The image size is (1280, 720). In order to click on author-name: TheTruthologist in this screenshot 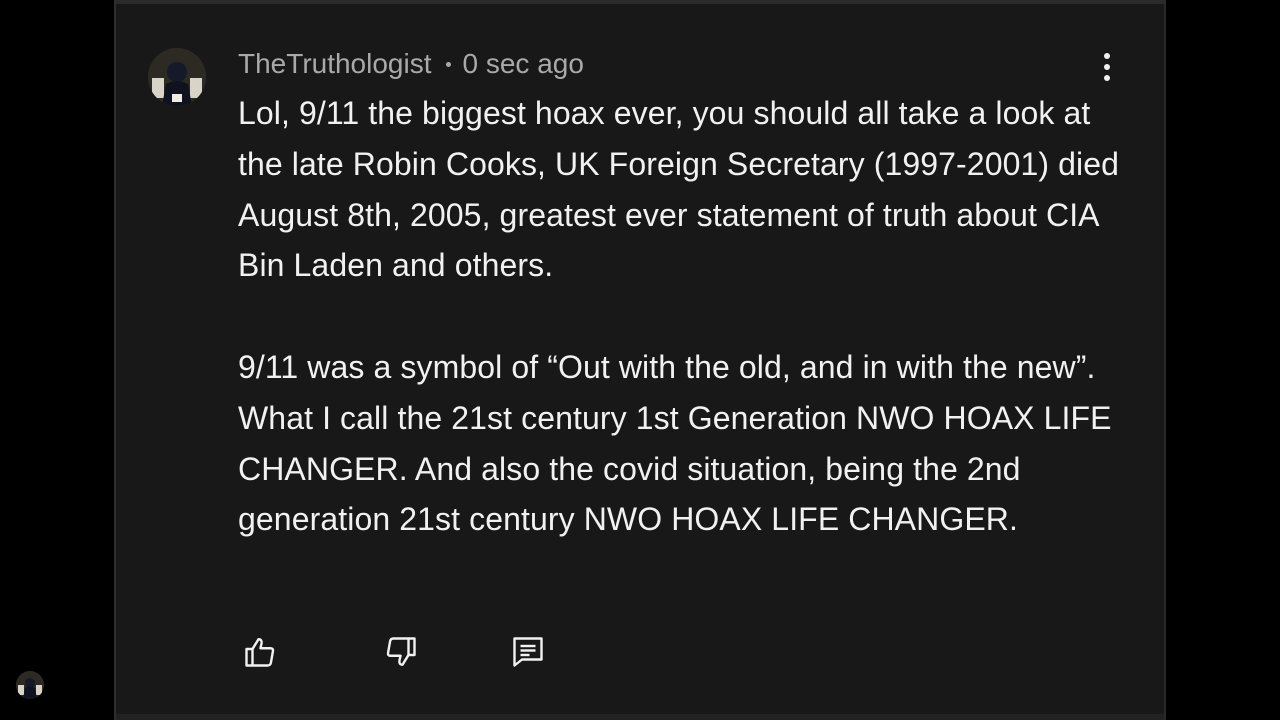, I will do `click(335, 64)`.